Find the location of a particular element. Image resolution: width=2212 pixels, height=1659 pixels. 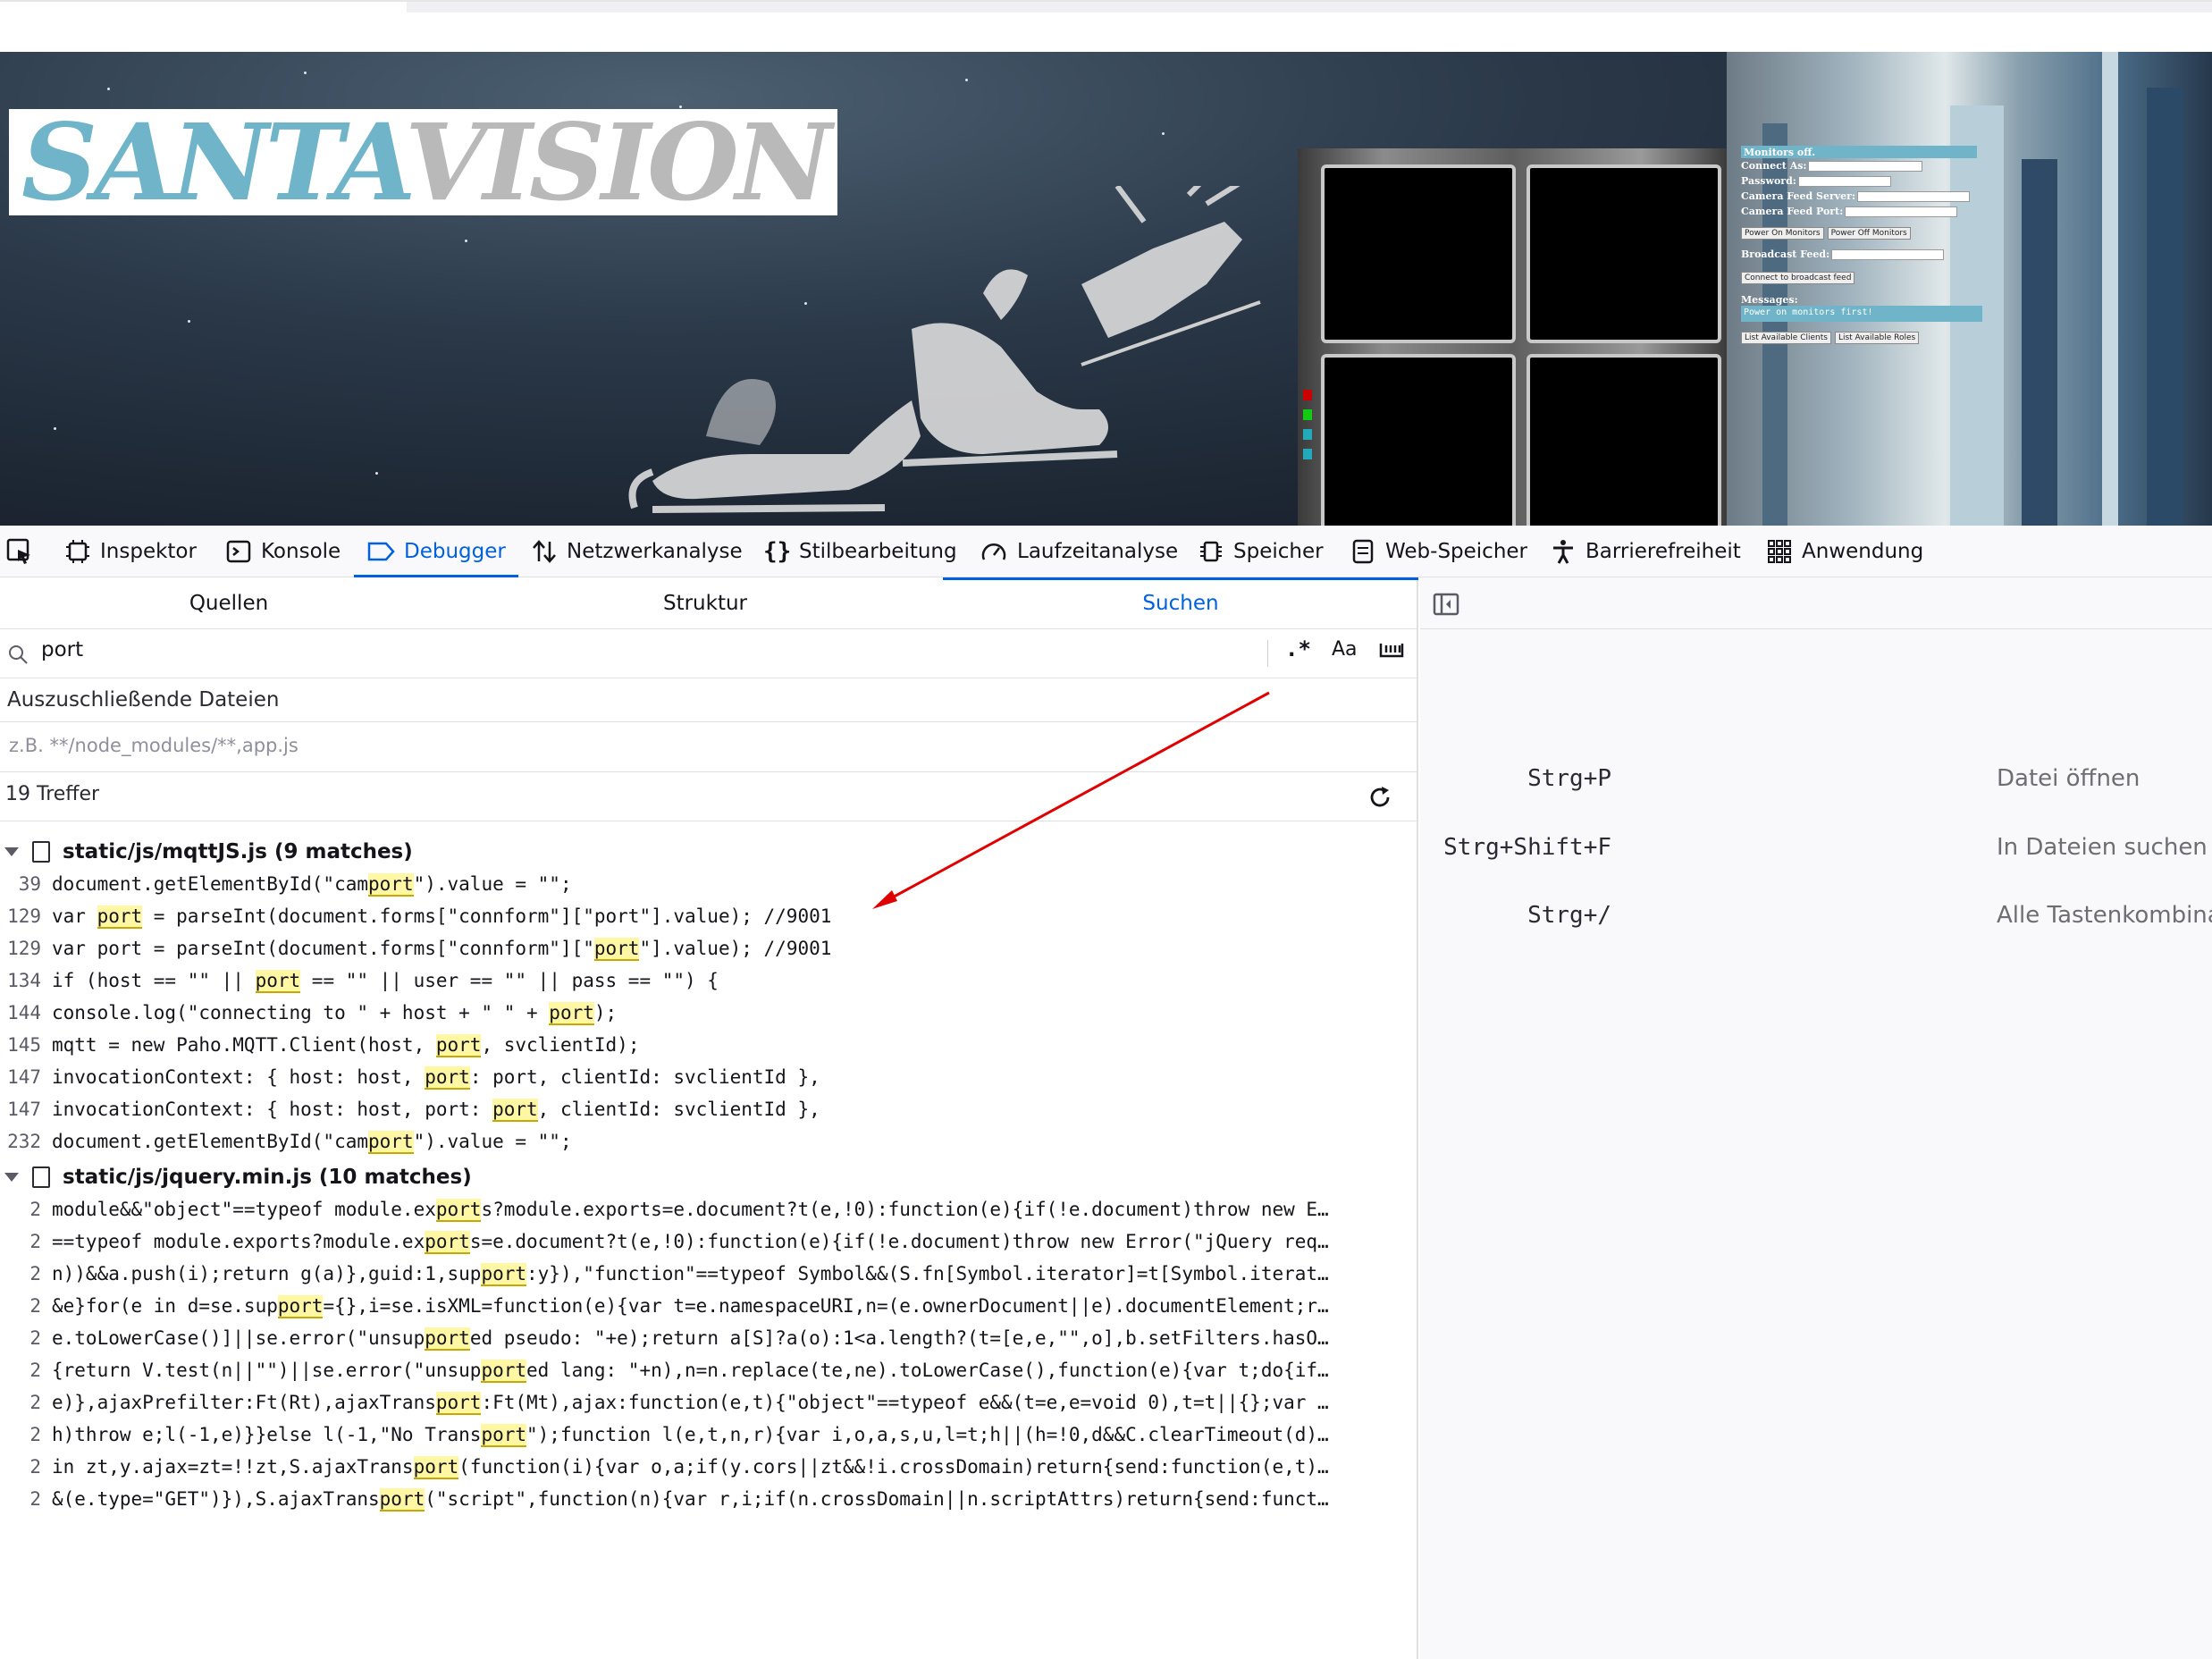

inspector-icon is located at coordinates (77, 551).